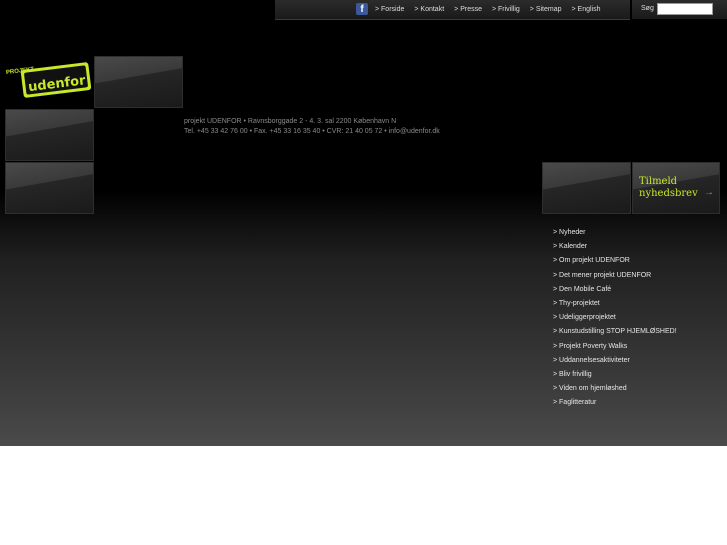 Image resolution: width=727 pixels, height=545 pixels. Describe the element at coordinates (615, 291) in the screenshot. I see `menu-item-mobile-cafe: > Den Mobile Café` at that location.